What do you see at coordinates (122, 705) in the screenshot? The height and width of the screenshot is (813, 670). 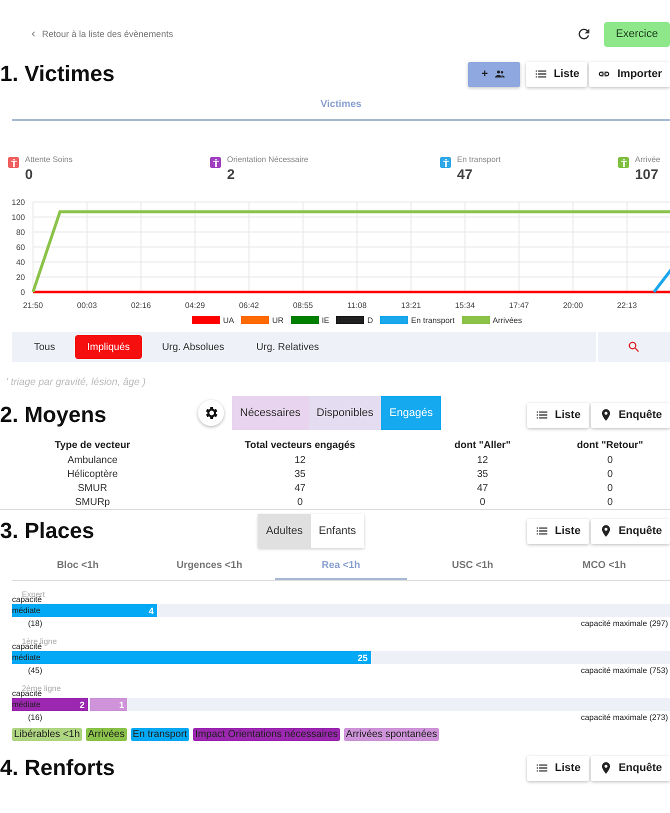 I see `bar-value: 1` at bounding box center [122, 705].